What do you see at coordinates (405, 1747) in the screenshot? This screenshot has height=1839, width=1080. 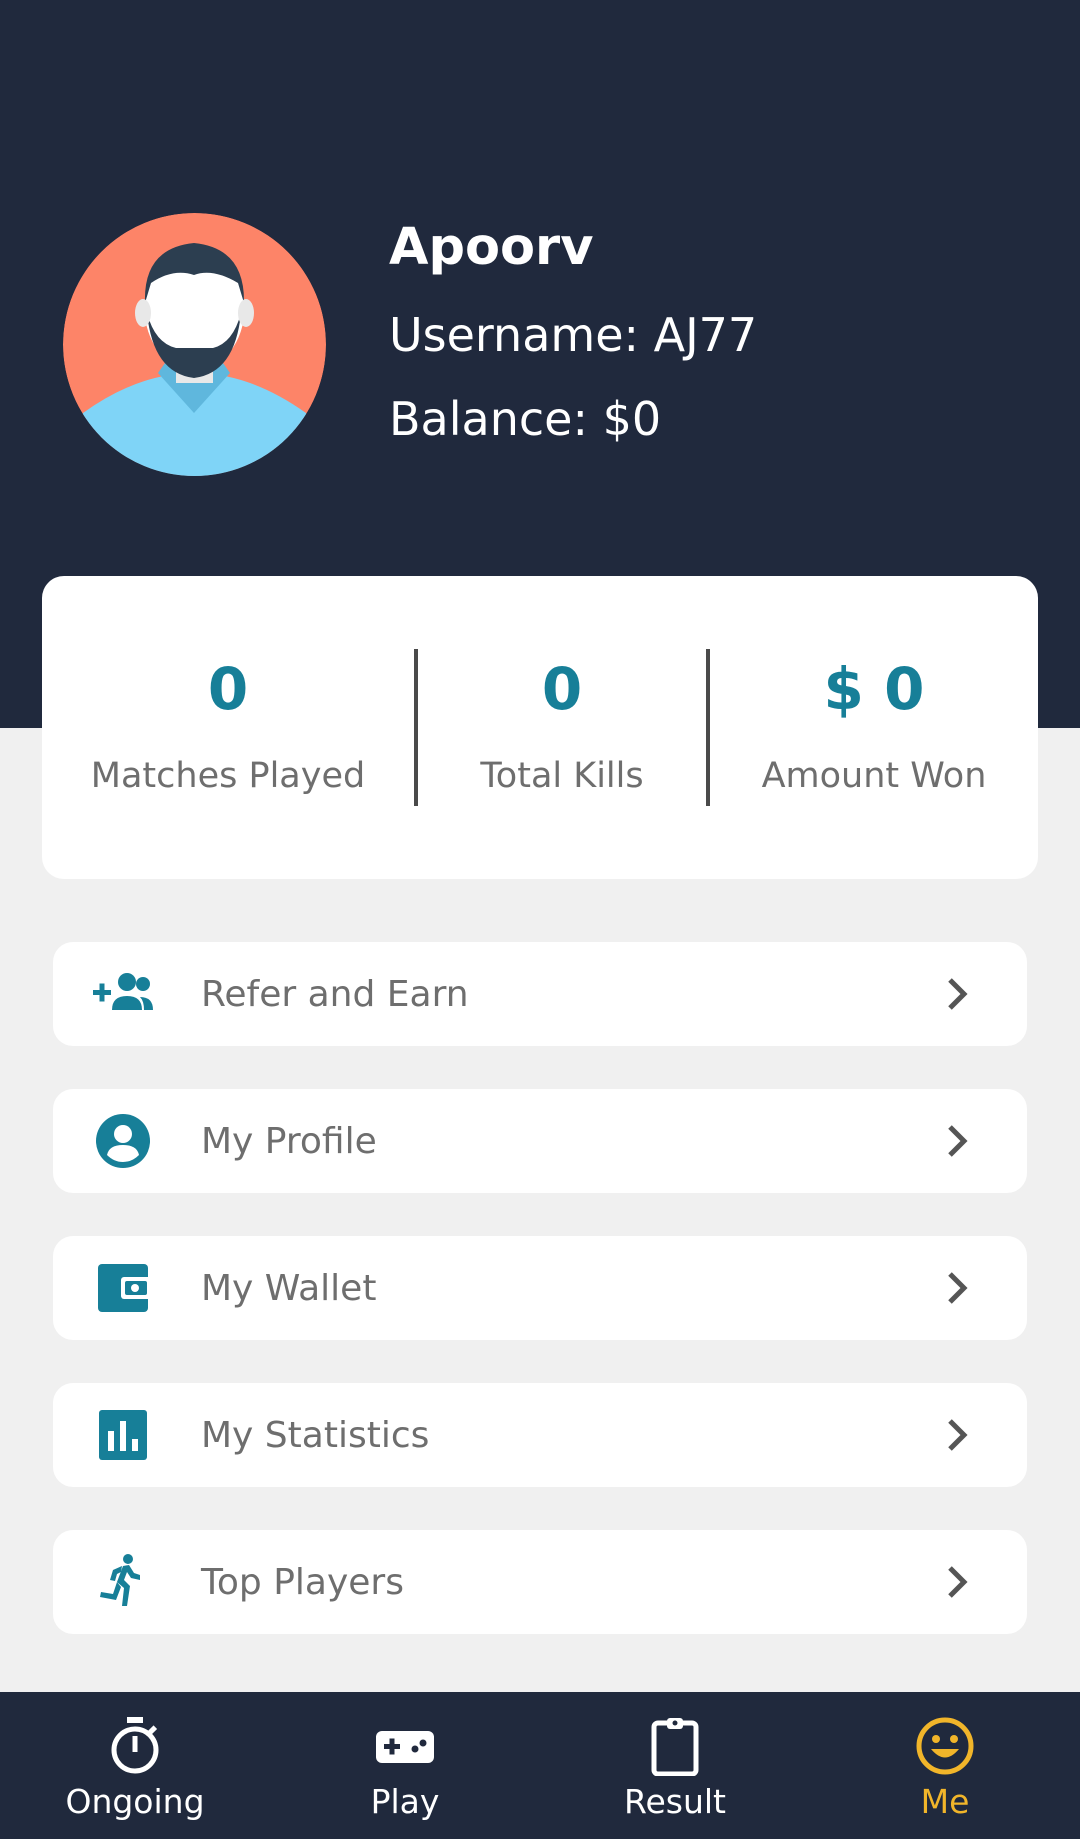 I see `gamepad-icon` at bounding box center [405, 1747].